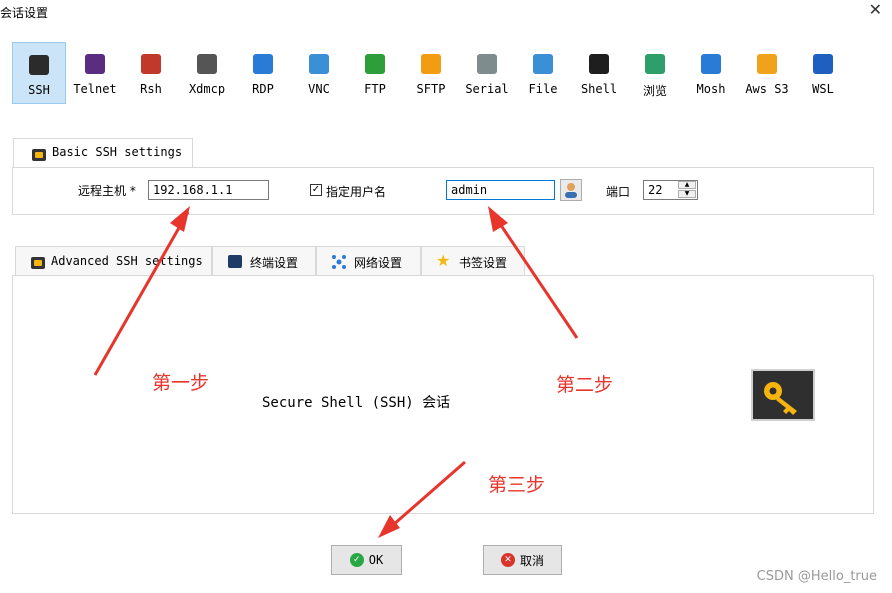 Image resolution: width=892 pixels, height=593 pixels. Describe the element at coordinates (507, 560) in the screenshot. I see `cancel-icon: ✕` at that location.